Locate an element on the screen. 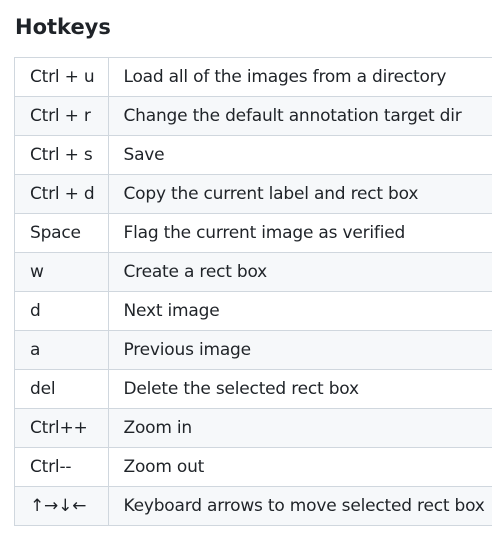  hotkey-key-cell: Space is located at coordinates (61, 233).